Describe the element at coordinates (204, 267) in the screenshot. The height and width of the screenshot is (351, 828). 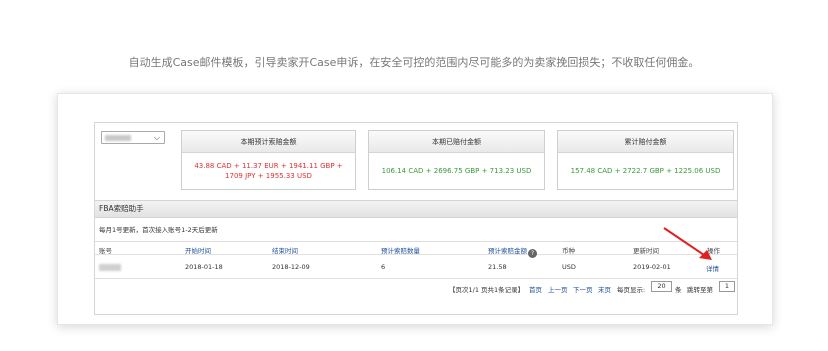
I see `start-cell: 2018-01-18` at that location.